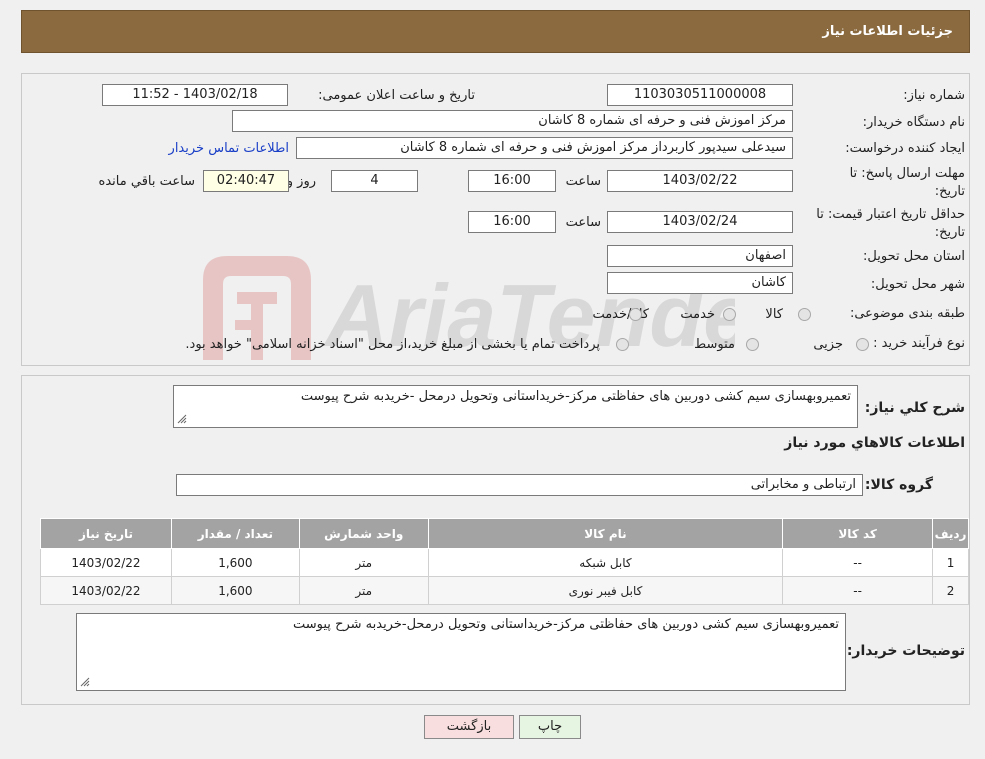 Image resolution: width=985 pixels, height=759 pixels. What do you see at coordinates (934, 95) in the screenshot?
I see `need-number-label: شماره نیاز:` at bounding box center [934, 95].